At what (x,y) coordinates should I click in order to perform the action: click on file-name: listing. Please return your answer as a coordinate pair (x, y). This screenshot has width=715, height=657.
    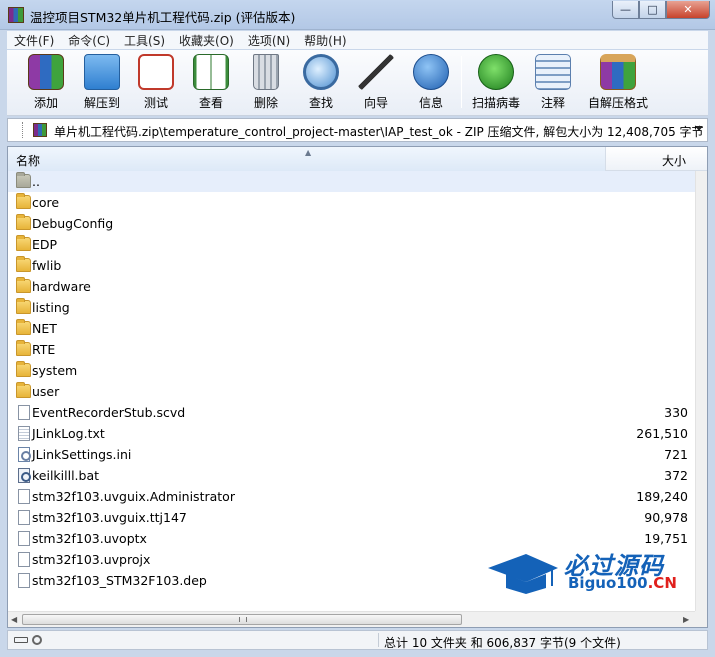
    Looking at the image, I should click on (51, 307).